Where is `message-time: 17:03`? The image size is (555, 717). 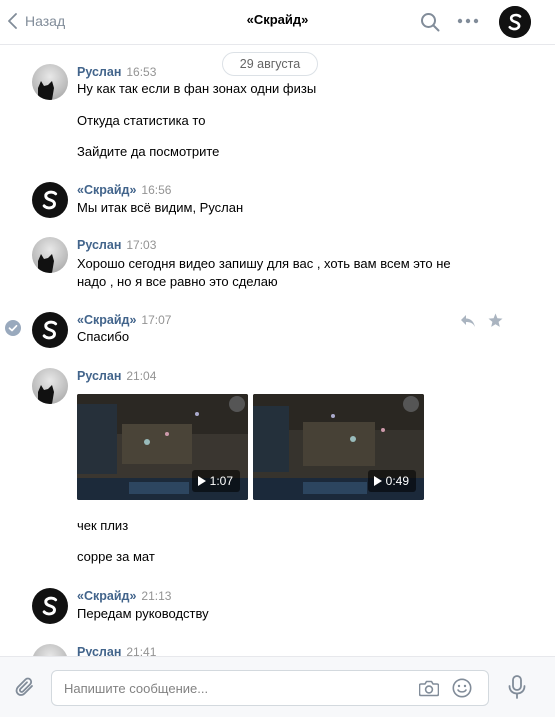
message-time: 17:03 is located at coordinates (141, 245).